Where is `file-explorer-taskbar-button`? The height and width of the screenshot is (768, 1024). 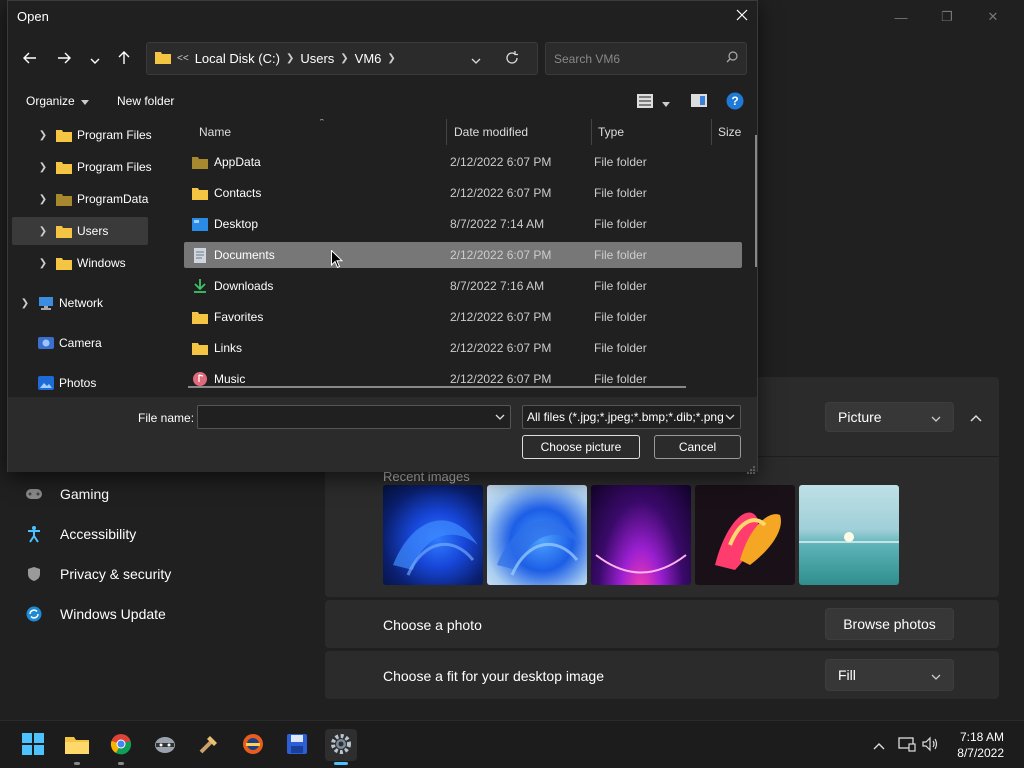
file-explorer-taskbar-button is located at coordinates (77, 747).